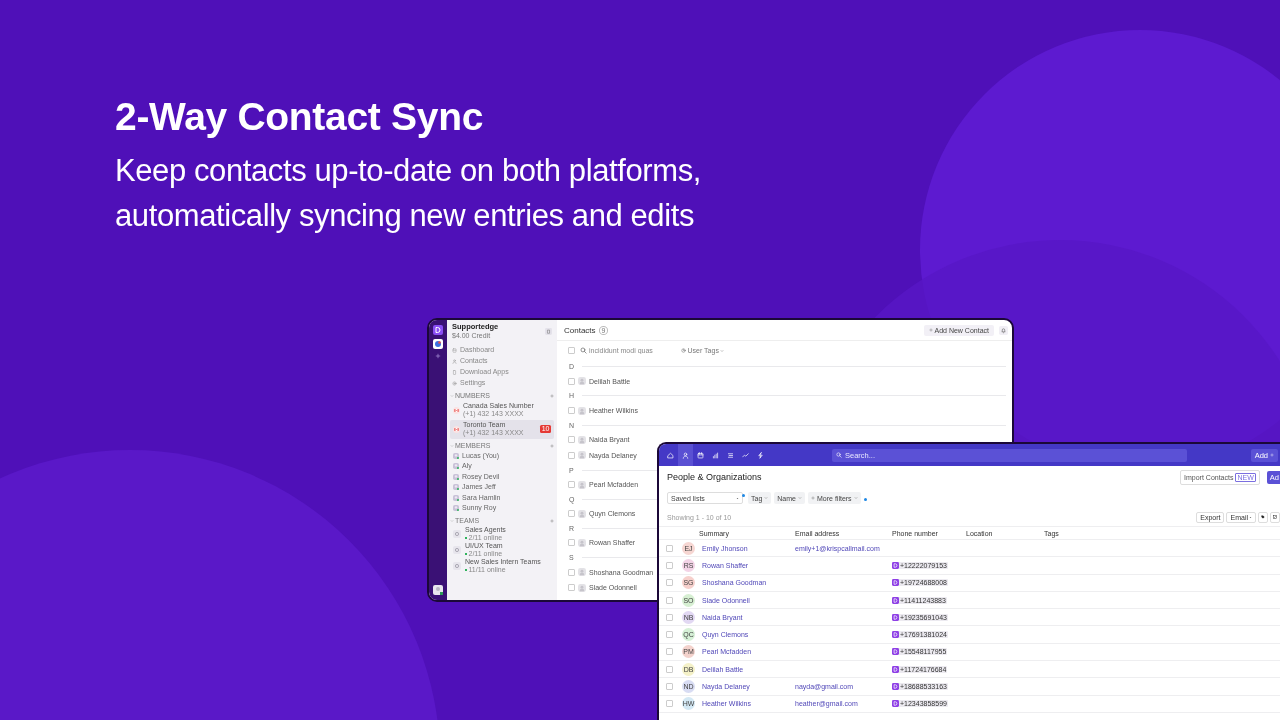 Image resolution: width=1280 pixels, height=720 pixels. Describe the element at coordinates (730, 455) in the screenshot. I see `list-icon` at that location.